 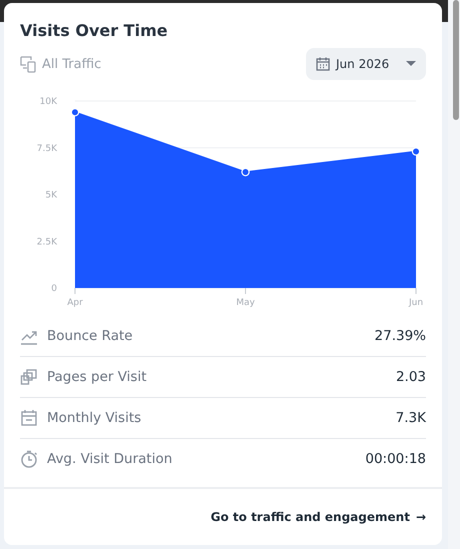 What do you see at coordinates (75, 303) in the screenshot?
I see `x-tick-label: Apr` at bounding box center [75, 303].